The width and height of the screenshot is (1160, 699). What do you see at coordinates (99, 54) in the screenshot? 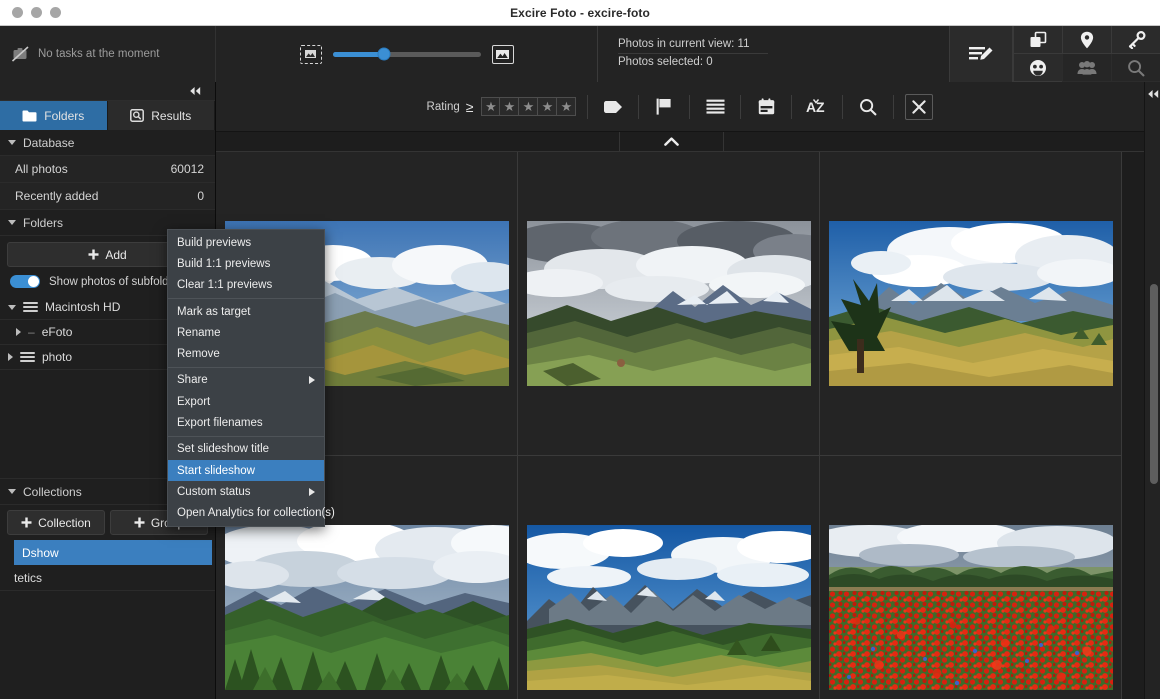
I see `task-status-label: No tasks at the moment` at bounding box center [99, 54].